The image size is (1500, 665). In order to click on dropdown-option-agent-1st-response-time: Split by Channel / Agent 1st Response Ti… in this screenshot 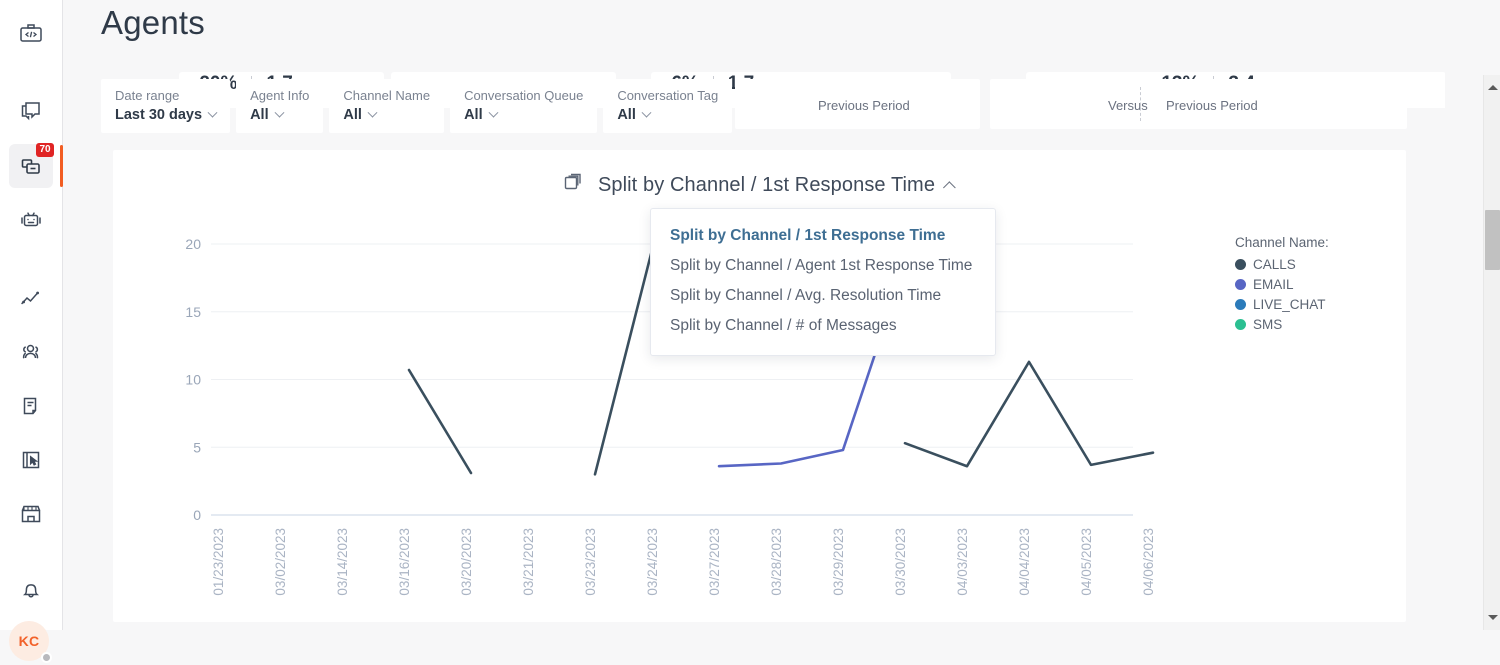, I will do `click(823, 266)`.